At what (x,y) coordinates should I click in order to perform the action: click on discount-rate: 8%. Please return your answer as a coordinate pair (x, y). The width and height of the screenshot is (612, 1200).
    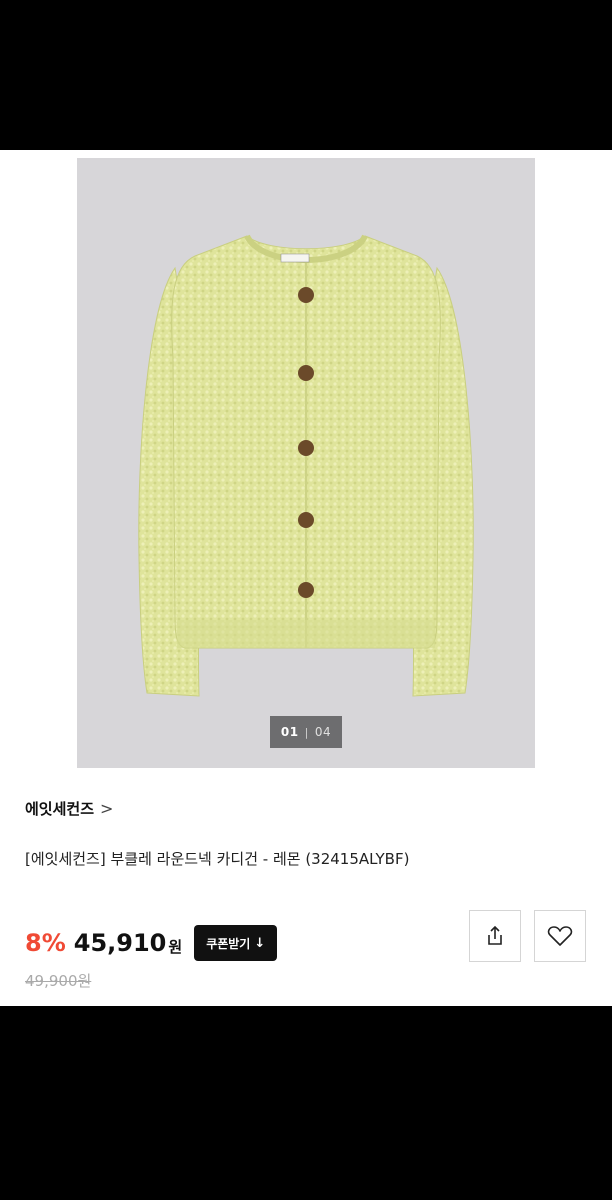
    Looking at the image, I should click on (45, 943).